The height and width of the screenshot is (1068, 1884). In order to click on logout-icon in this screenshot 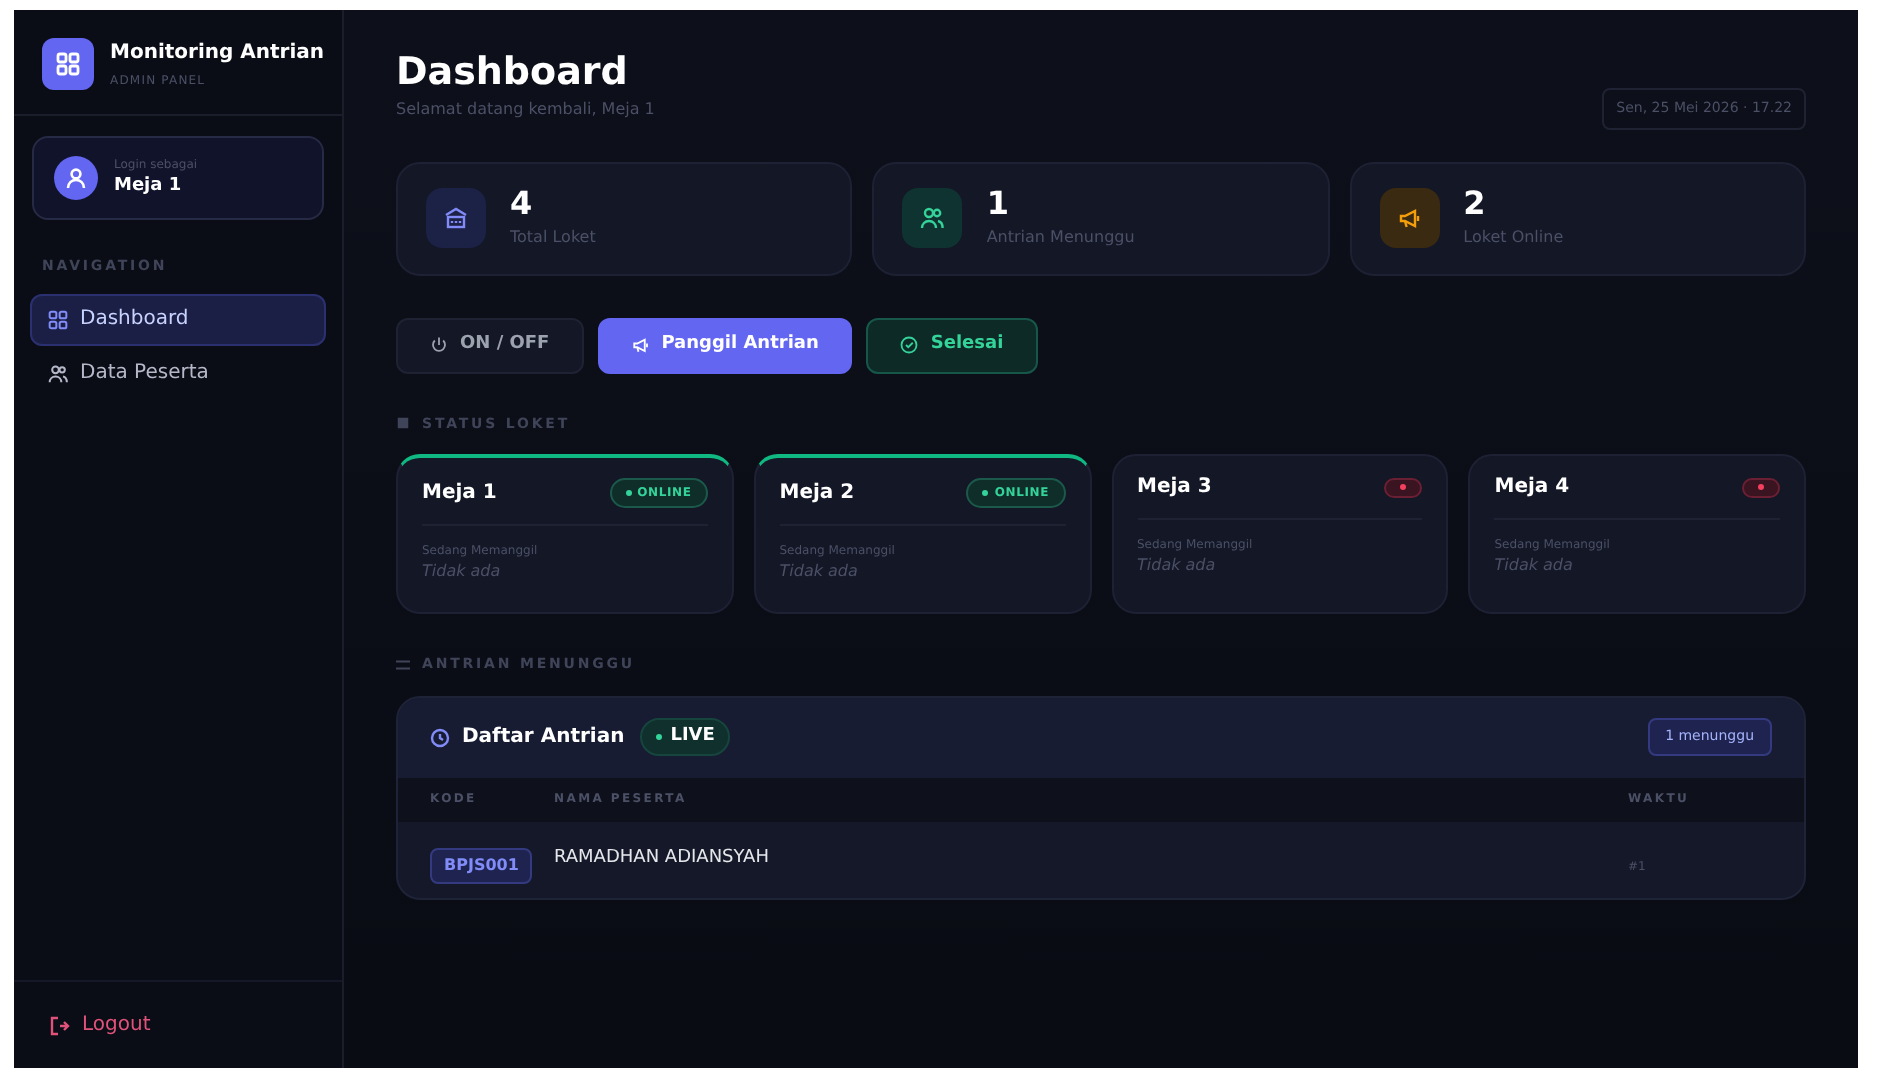, I will do `click(60, 1025)`.